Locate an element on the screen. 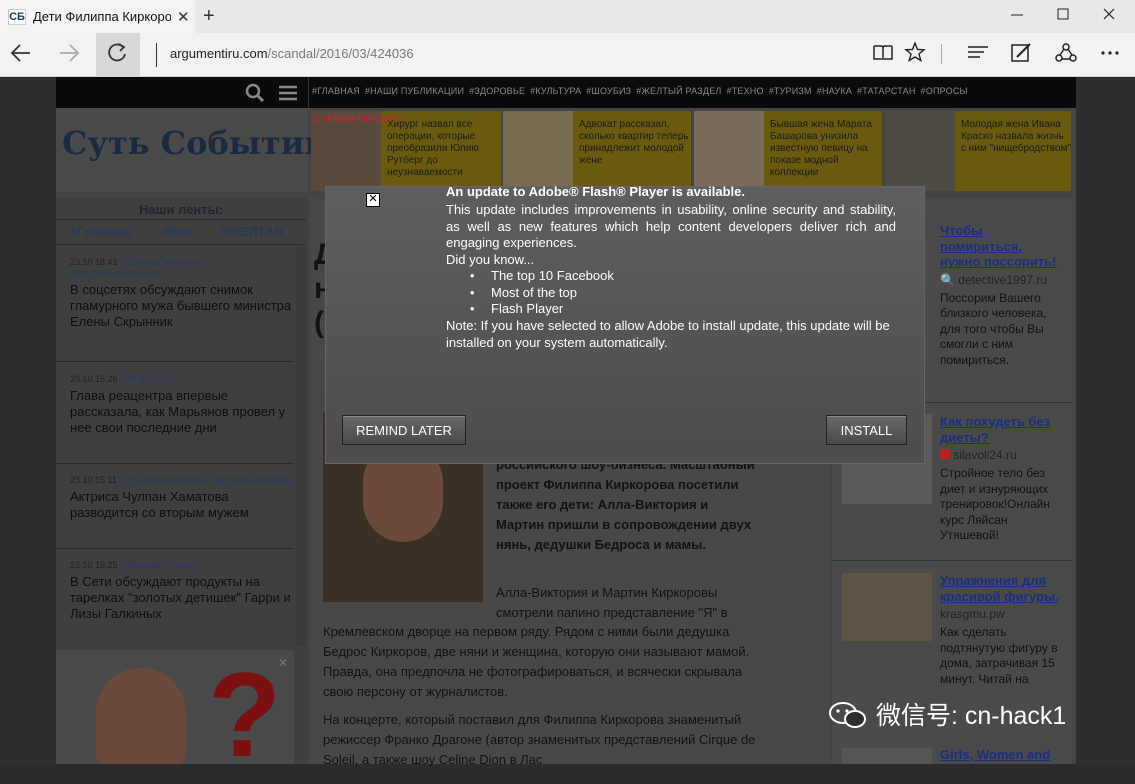 Image resolution: width=1135 pixels, height=784 pixels. web-note-icon is located at coordinates (1021, 56).